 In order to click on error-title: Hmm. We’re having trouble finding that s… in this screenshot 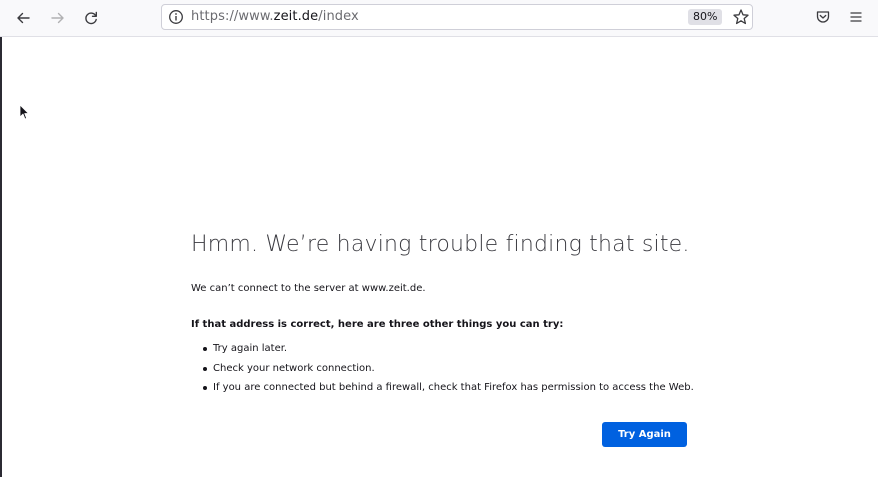, I will do `click(440, 244)`.